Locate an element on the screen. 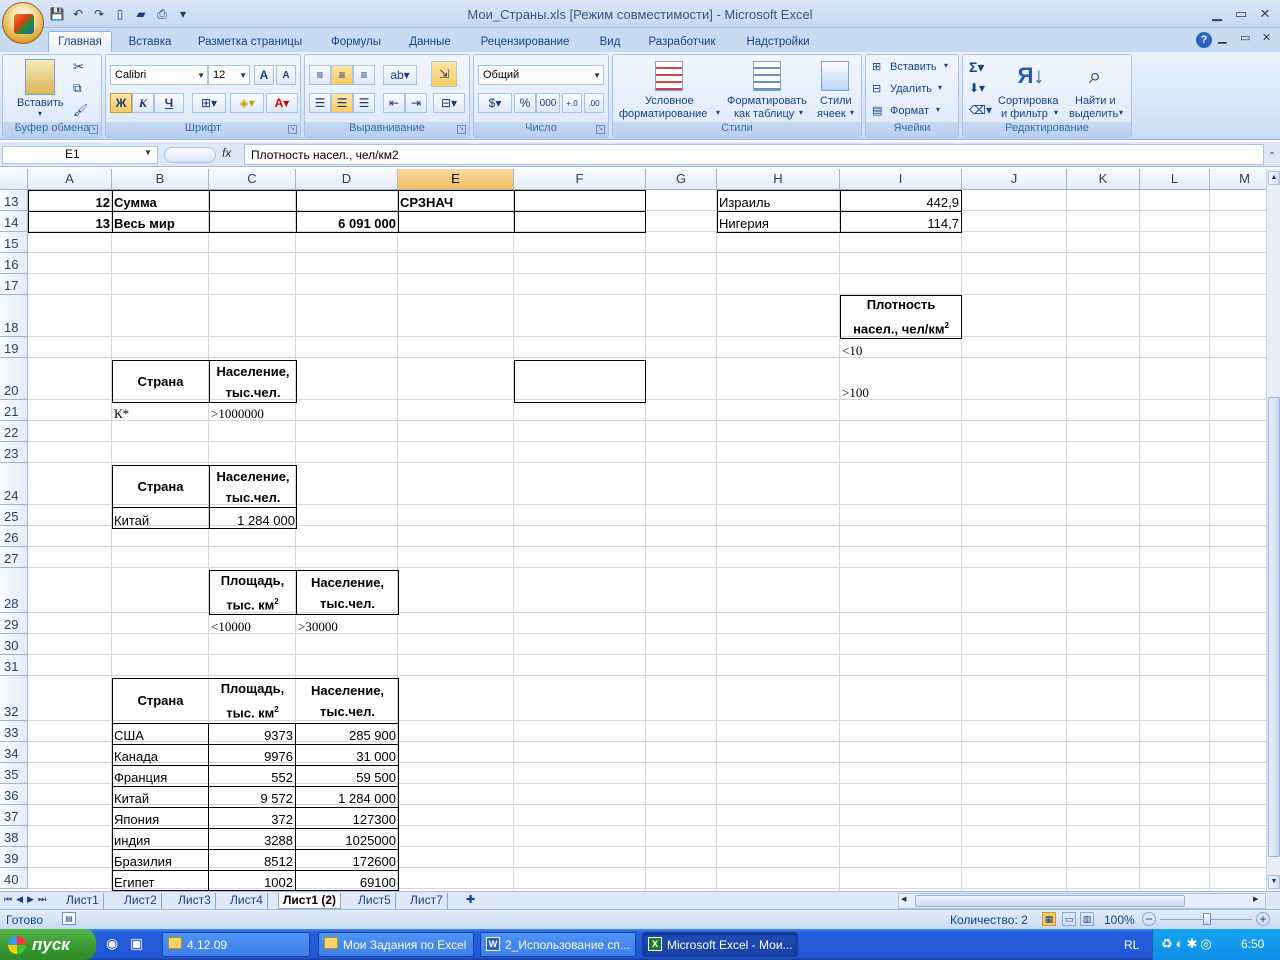 This screenshot has height=960, width=1280. row-header-29: 29 is located at coordinates (14, 623).